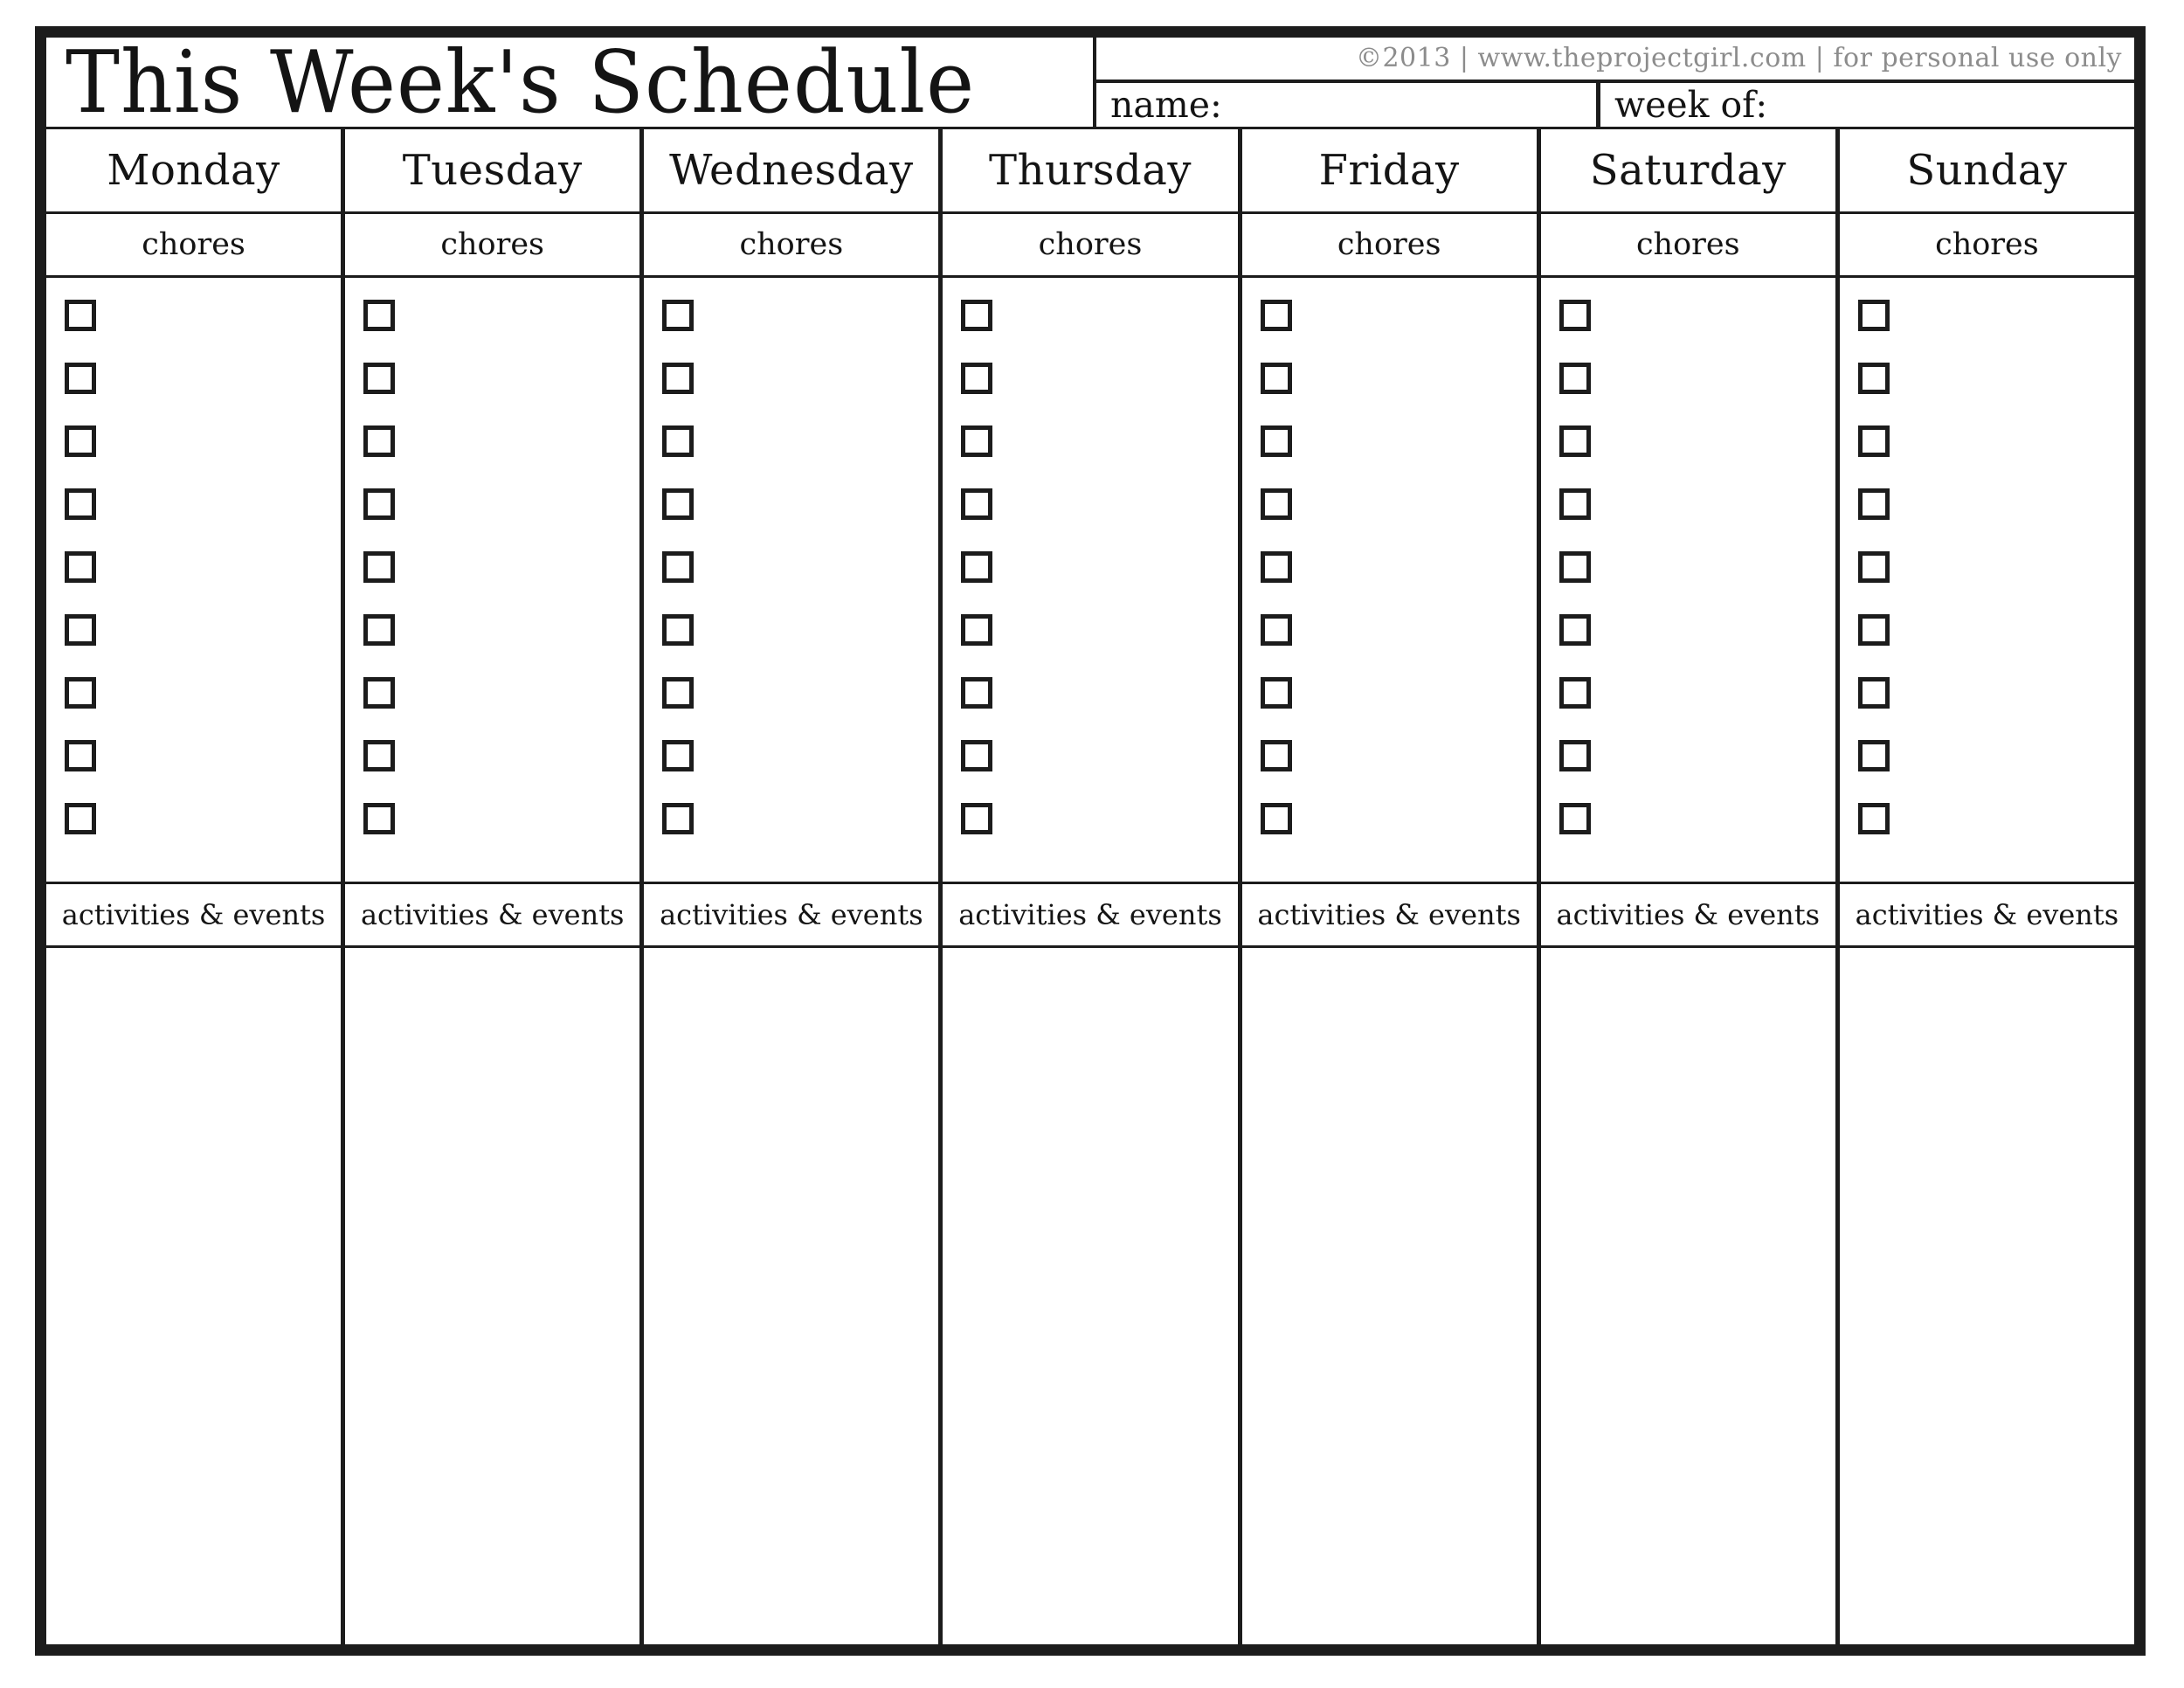 Image resolution: width=2184 pixels, height=1688 pixels. Describe the element at coordinates (1865, 105) in the screenshot. I see `week-of-field: week of:` at that location.